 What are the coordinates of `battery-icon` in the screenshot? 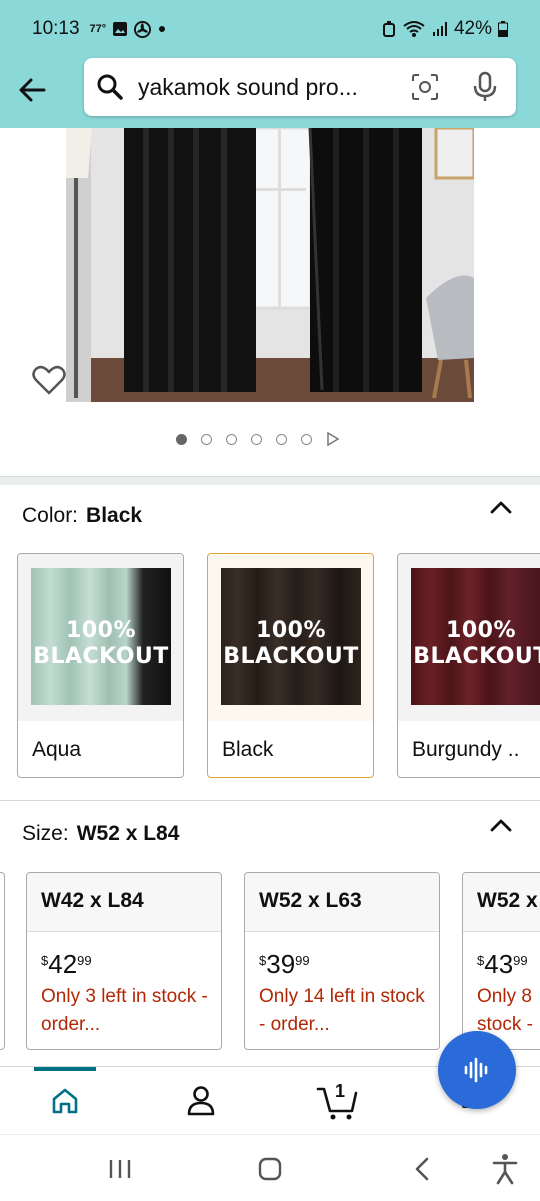 It's located at (503, 29).